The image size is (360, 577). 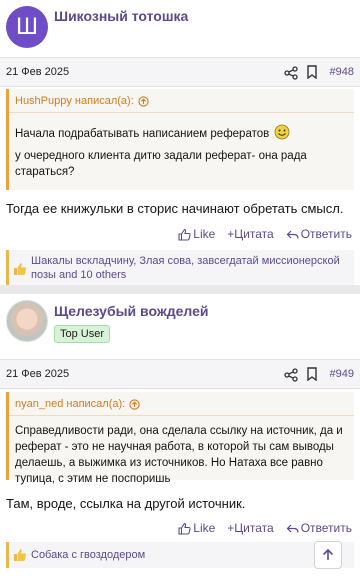 I want to click on post-body: Там, вроде, ссылка на другой источник., so click(x=126, y=503).